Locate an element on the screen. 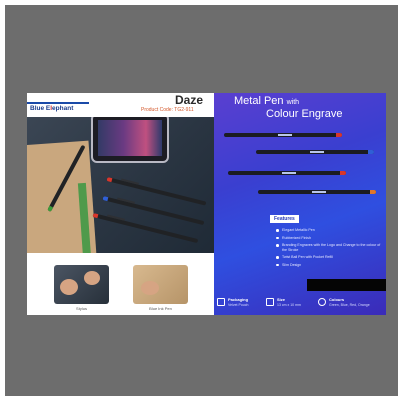 The width and height of the screenshot is (403, 401). product-pen-red is located at coordinates (283, 135).